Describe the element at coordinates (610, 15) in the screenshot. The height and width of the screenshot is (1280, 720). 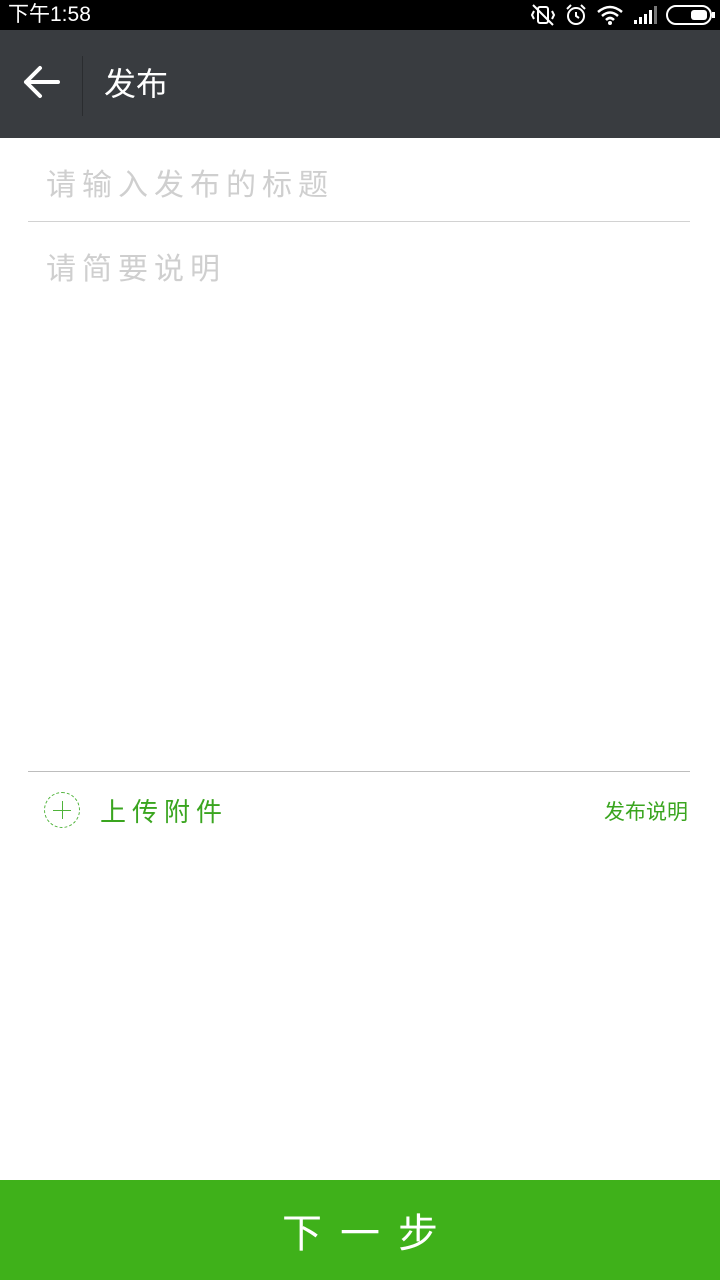
I see `wifi-icon` at that location.